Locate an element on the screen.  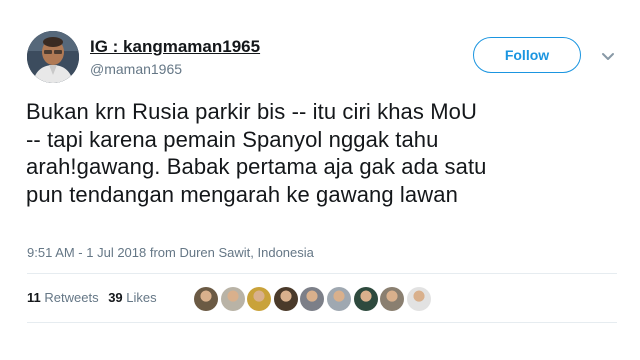
user-handle: @maman1965 is located at coordinates (136, 69).